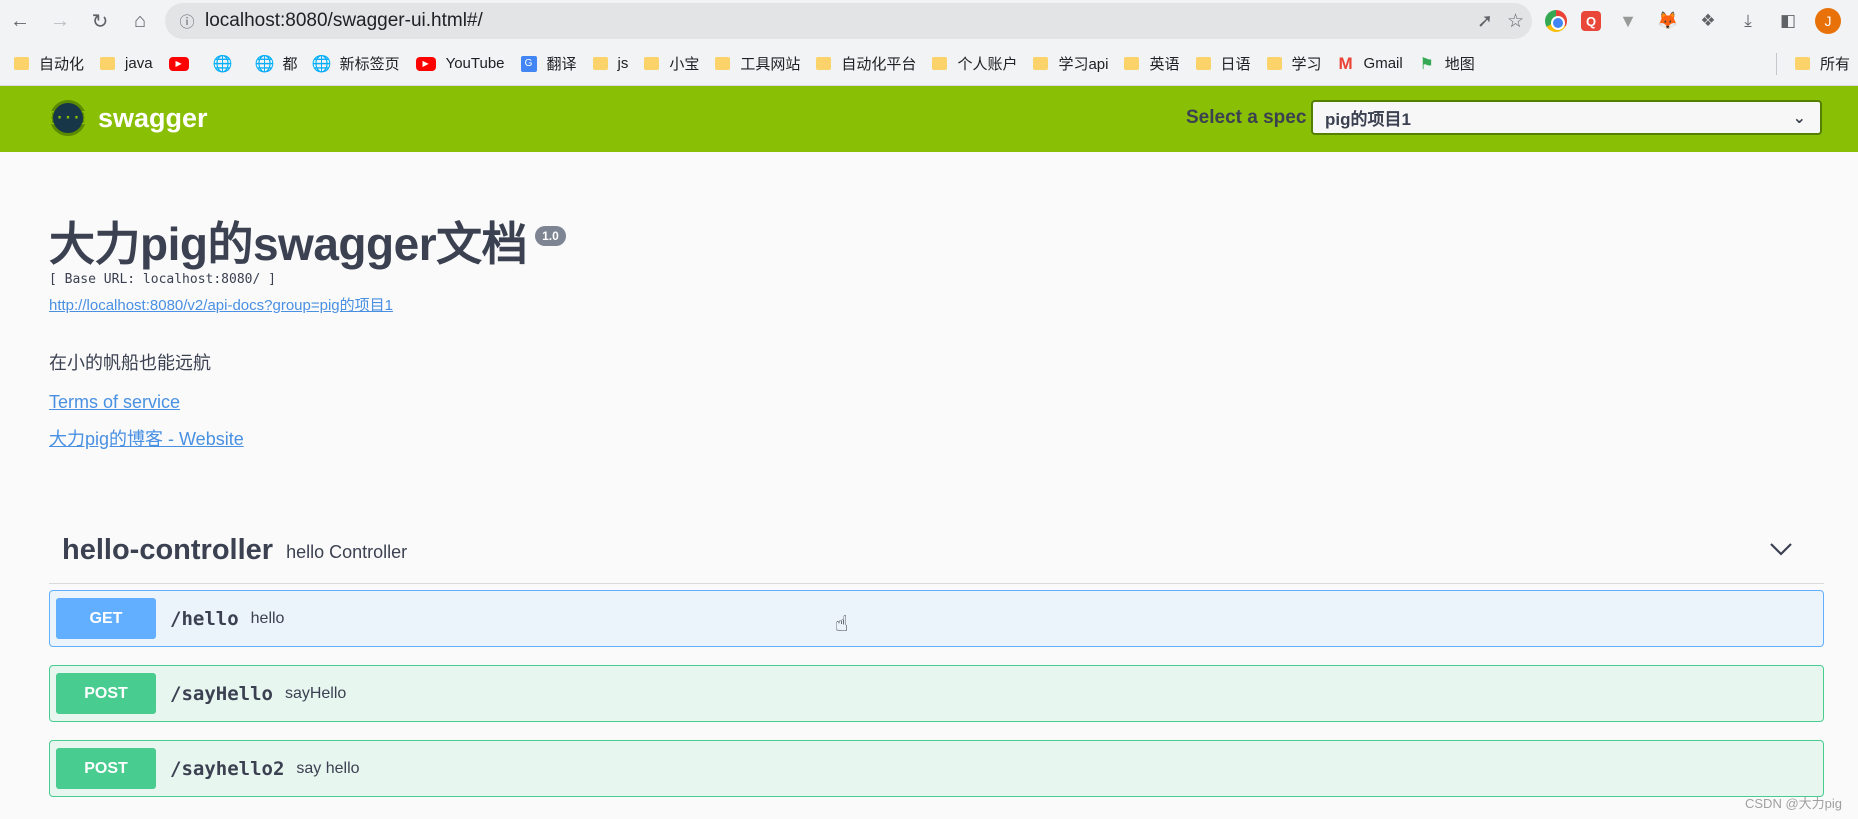 The height and width of the screenshot is (819, 1858). Describe the element at coordinates (1566, 117) in the screenshot. I see `spec-select: pig的项目1 ⌄` at that location.